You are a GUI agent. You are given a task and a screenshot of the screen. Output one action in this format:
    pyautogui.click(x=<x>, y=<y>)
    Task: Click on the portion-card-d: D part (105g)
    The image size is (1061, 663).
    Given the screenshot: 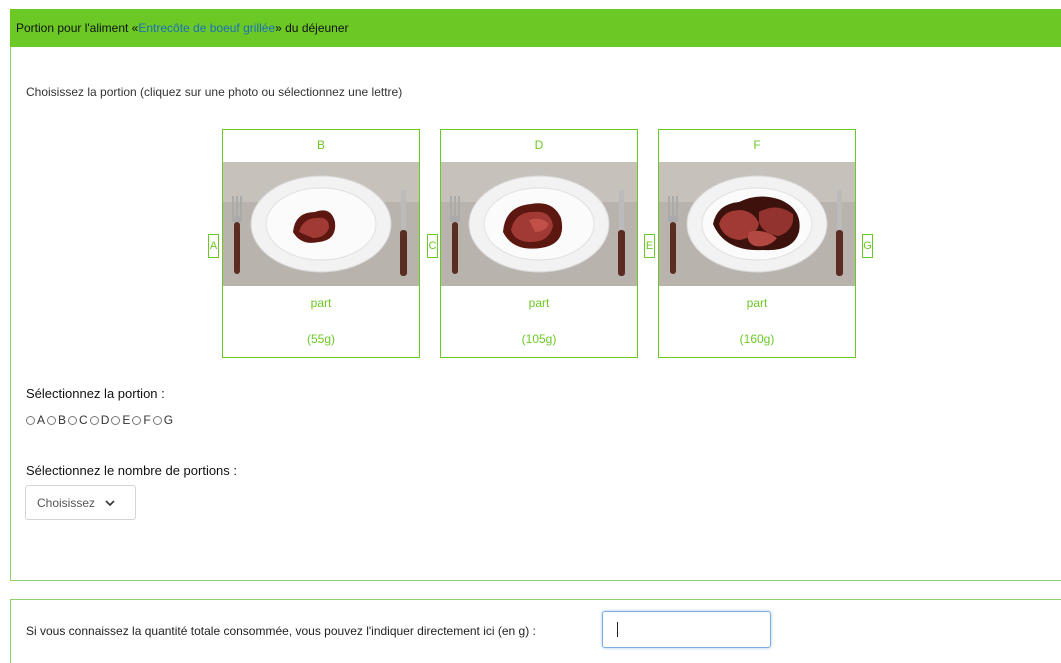 What is the action you would take?
    pyautogui.click(x=539, y=243)
    